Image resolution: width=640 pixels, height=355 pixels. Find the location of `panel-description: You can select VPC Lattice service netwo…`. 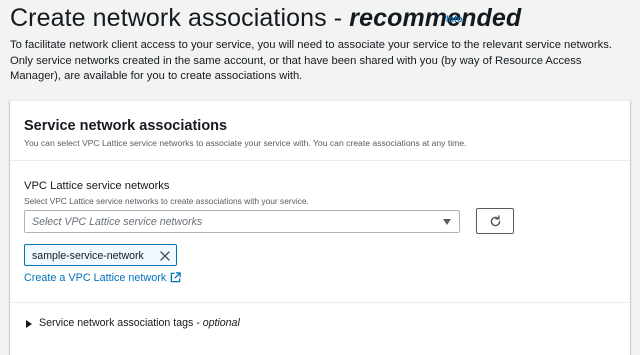

panel-description: You can select VPC Lattice service netwo… is located at coordinates (245, 143).